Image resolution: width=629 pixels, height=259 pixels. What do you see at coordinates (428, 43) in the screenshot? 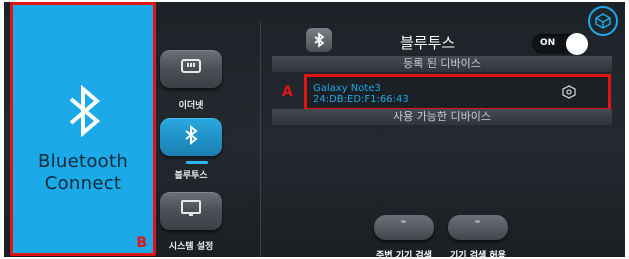
I see `page-title: 블루투스` at bounding box center [428, 43].